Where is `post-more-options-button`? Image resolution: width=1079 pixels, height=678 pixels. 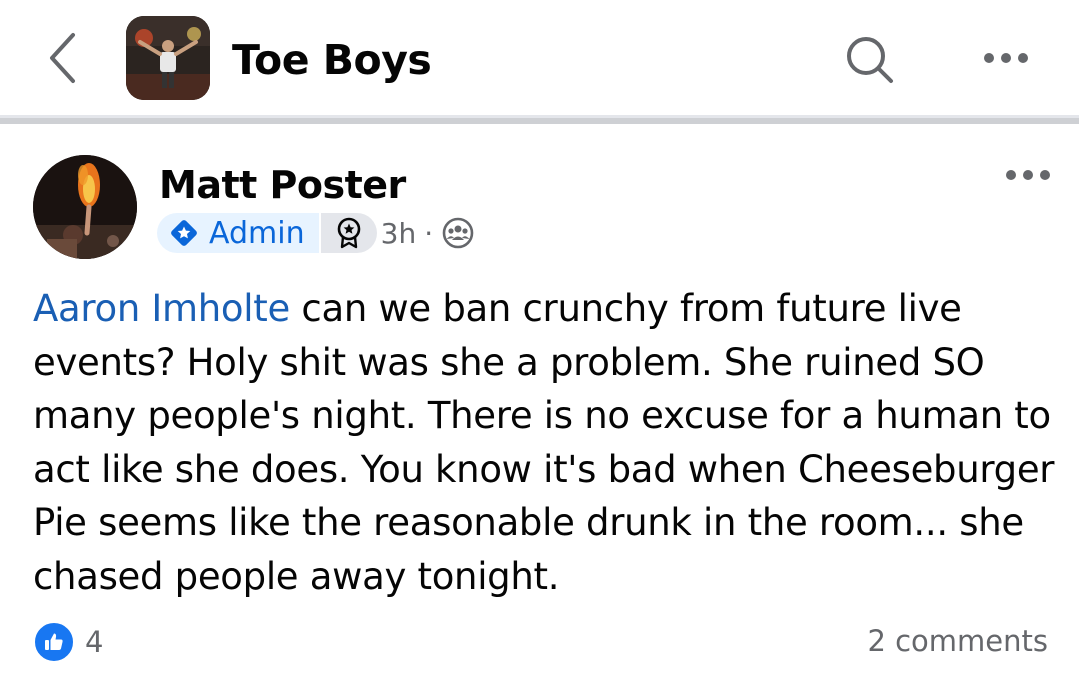
post-more-options-button is located at coordinates (1028, 175).